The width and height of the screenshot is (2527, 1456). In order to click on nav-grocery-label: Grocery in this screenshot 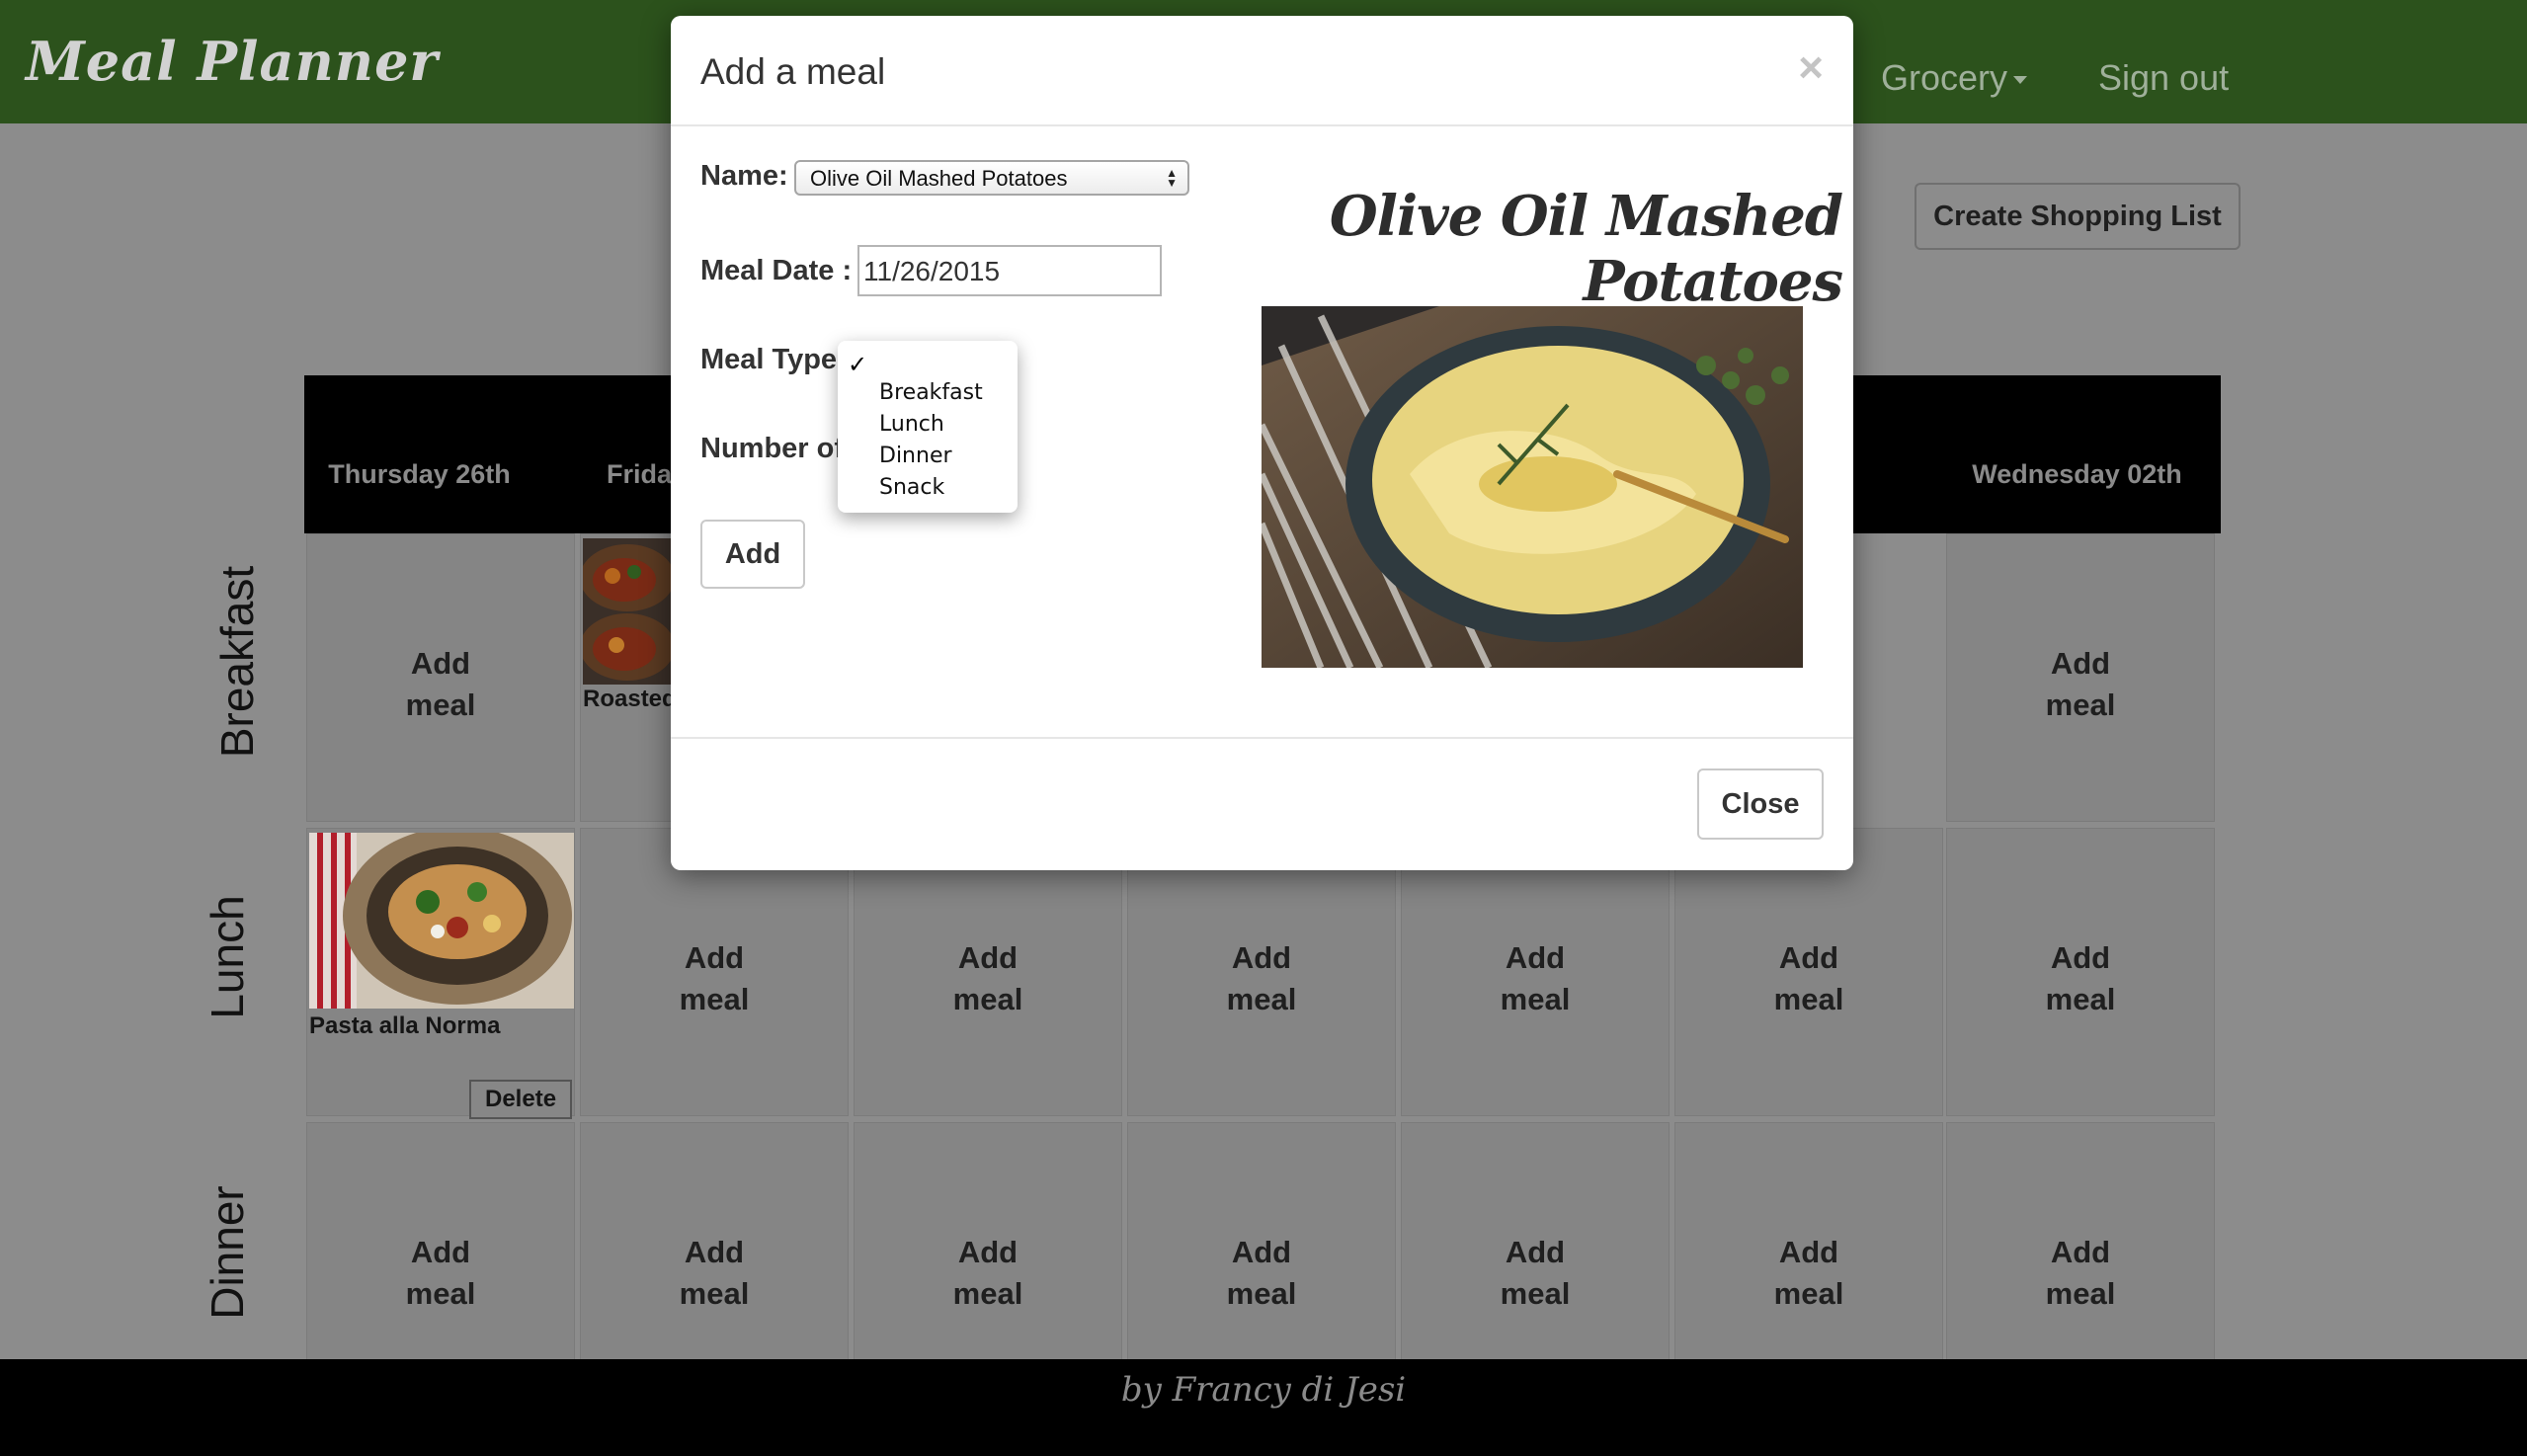, I will do `click(1944, 77)`.